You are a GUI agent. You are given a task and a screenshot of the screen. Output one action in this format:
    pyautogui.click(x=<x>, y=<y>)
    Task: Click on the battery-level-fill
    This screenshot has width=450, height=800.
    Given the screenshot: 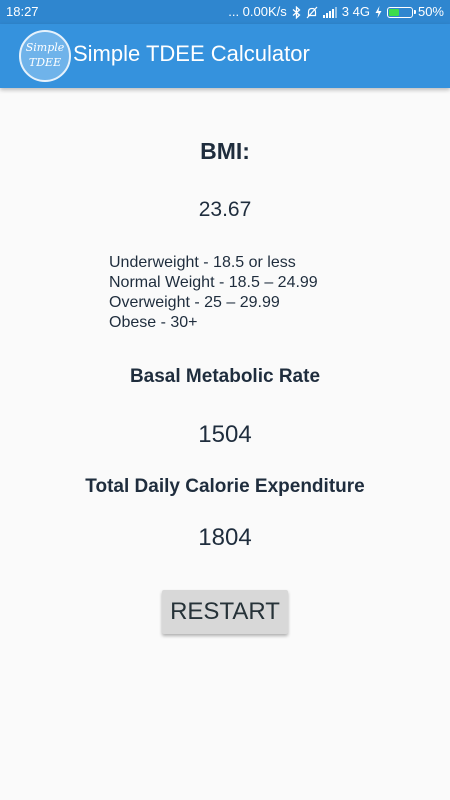 What is the action you would take?
    pyautogui.click(x=393, y=12)
    